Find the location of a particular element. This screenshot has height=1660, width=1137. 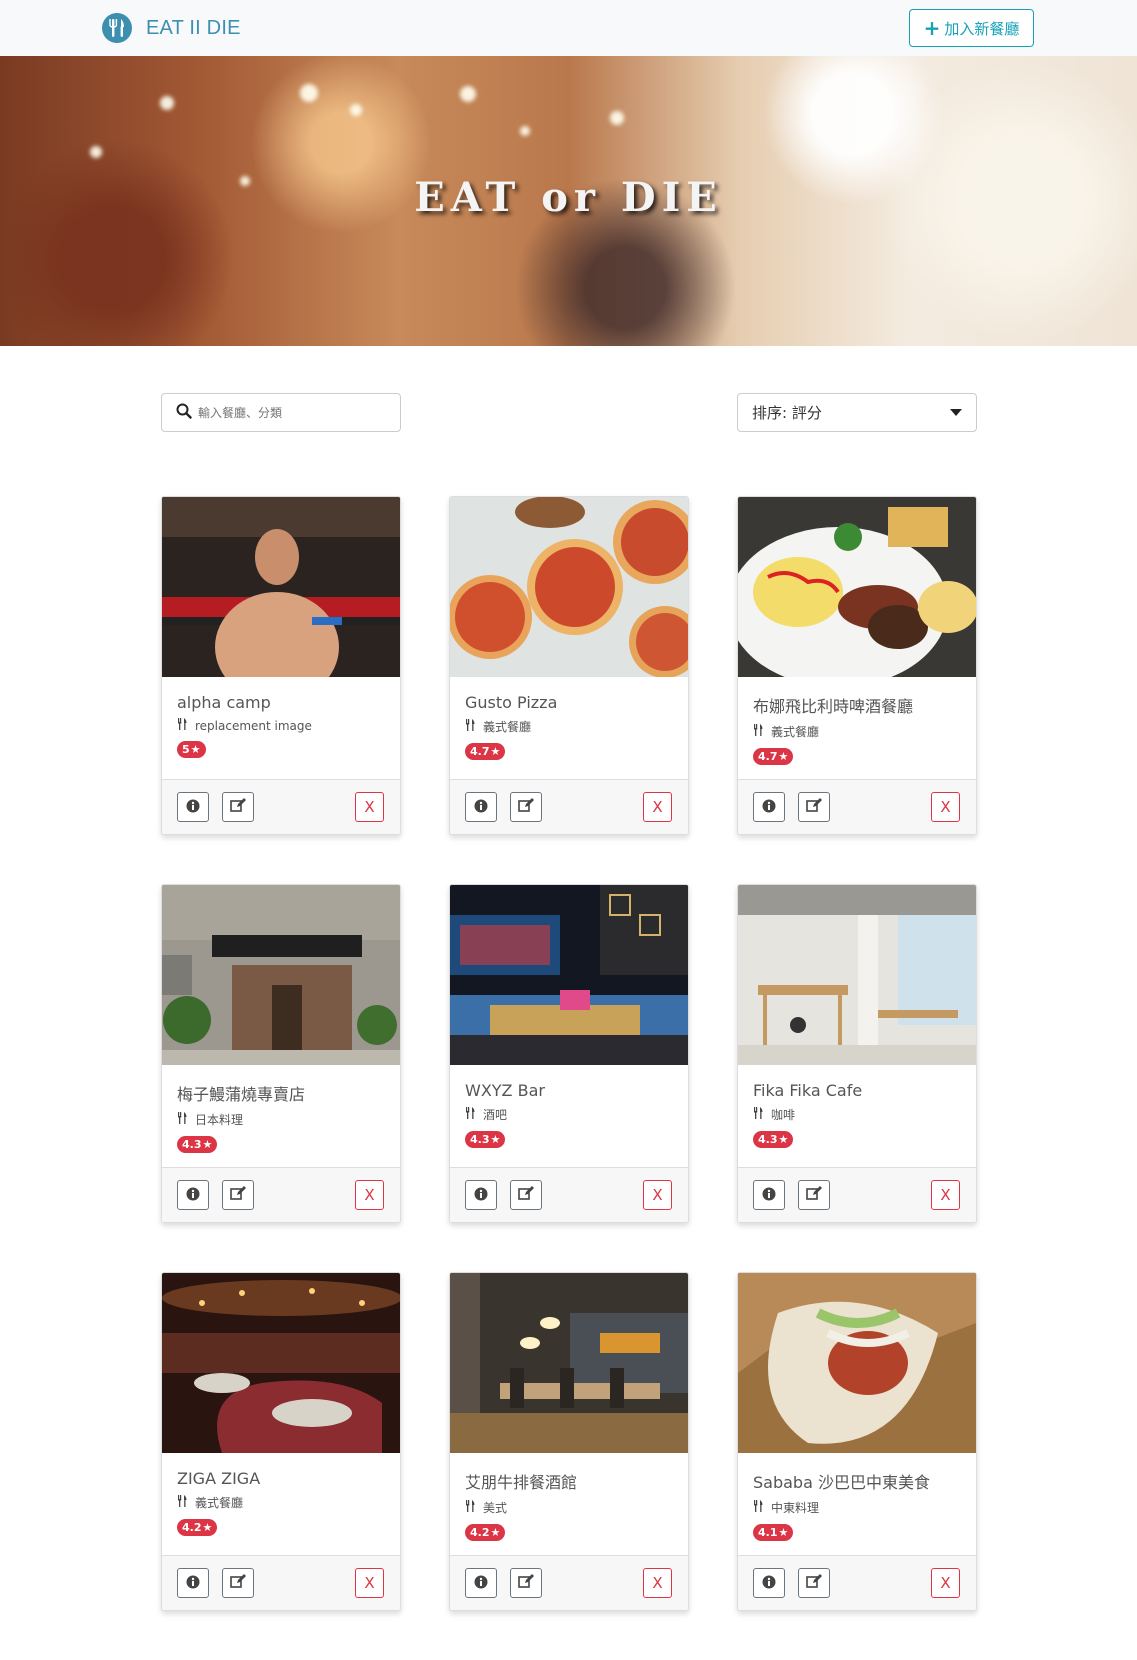

restaurant-card: Fika Fika Cafe 咖啡 4.3 ★ X is located at coordinates (857, 1053).